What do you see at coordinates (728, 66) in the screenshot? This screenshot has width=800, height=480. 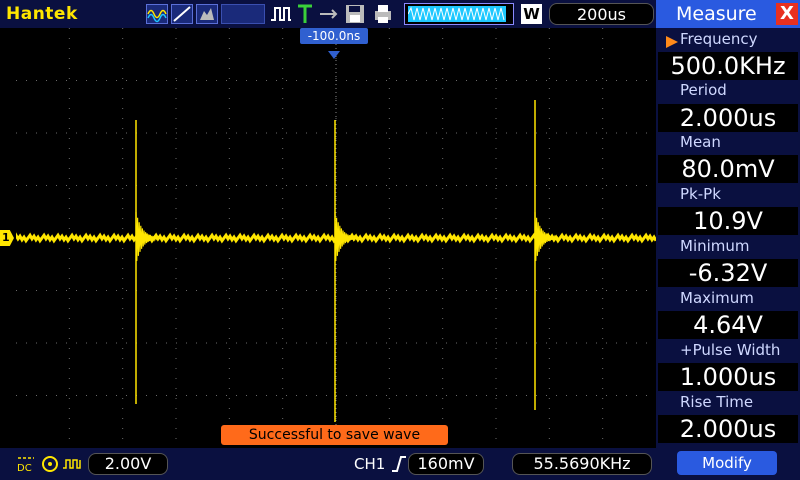 I see `measure-value-frequency: 500.0KHz` at bounding box center [728, 66].